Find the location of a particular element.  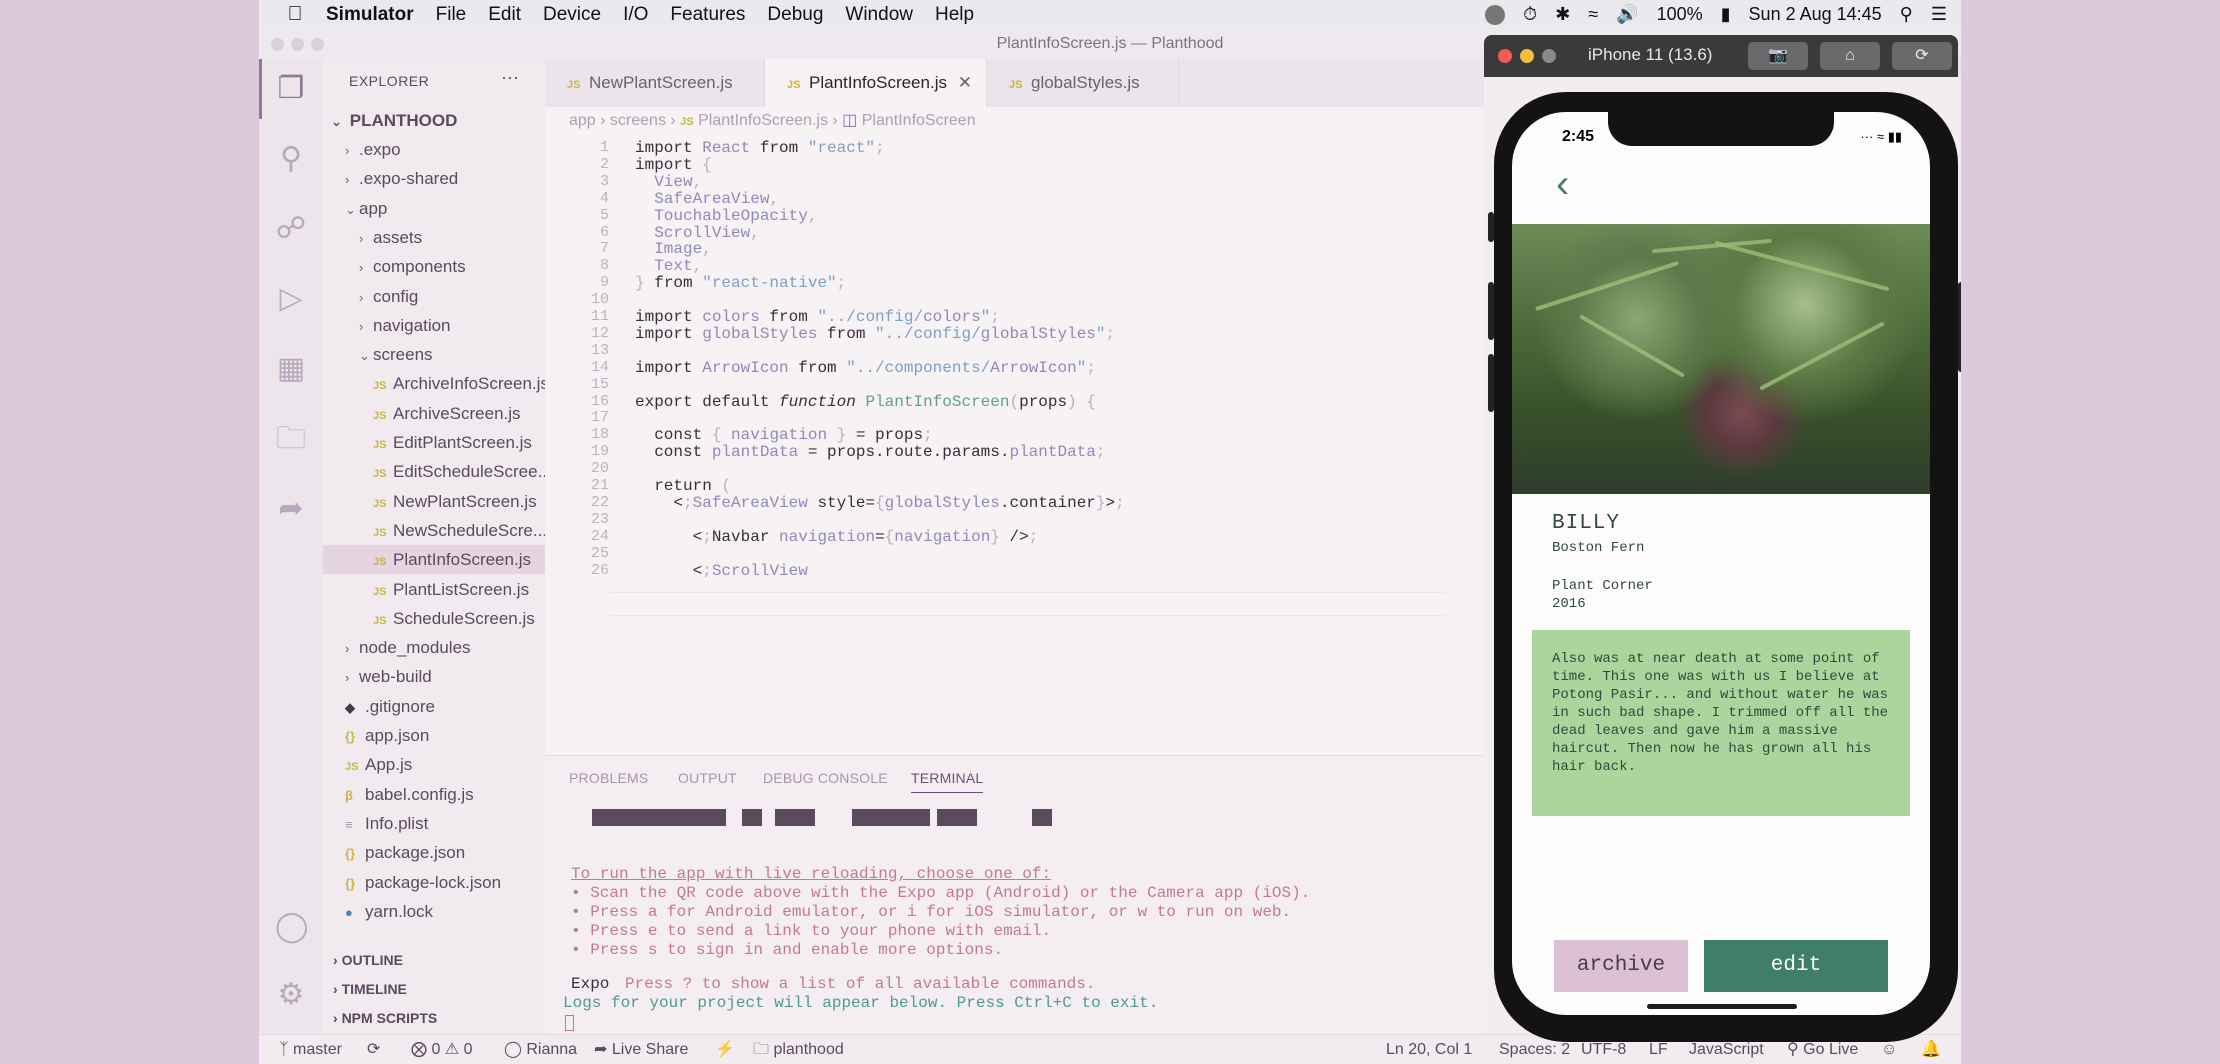

tree-item: JS PlantListScreen.js is located at coordinates (434, 589).